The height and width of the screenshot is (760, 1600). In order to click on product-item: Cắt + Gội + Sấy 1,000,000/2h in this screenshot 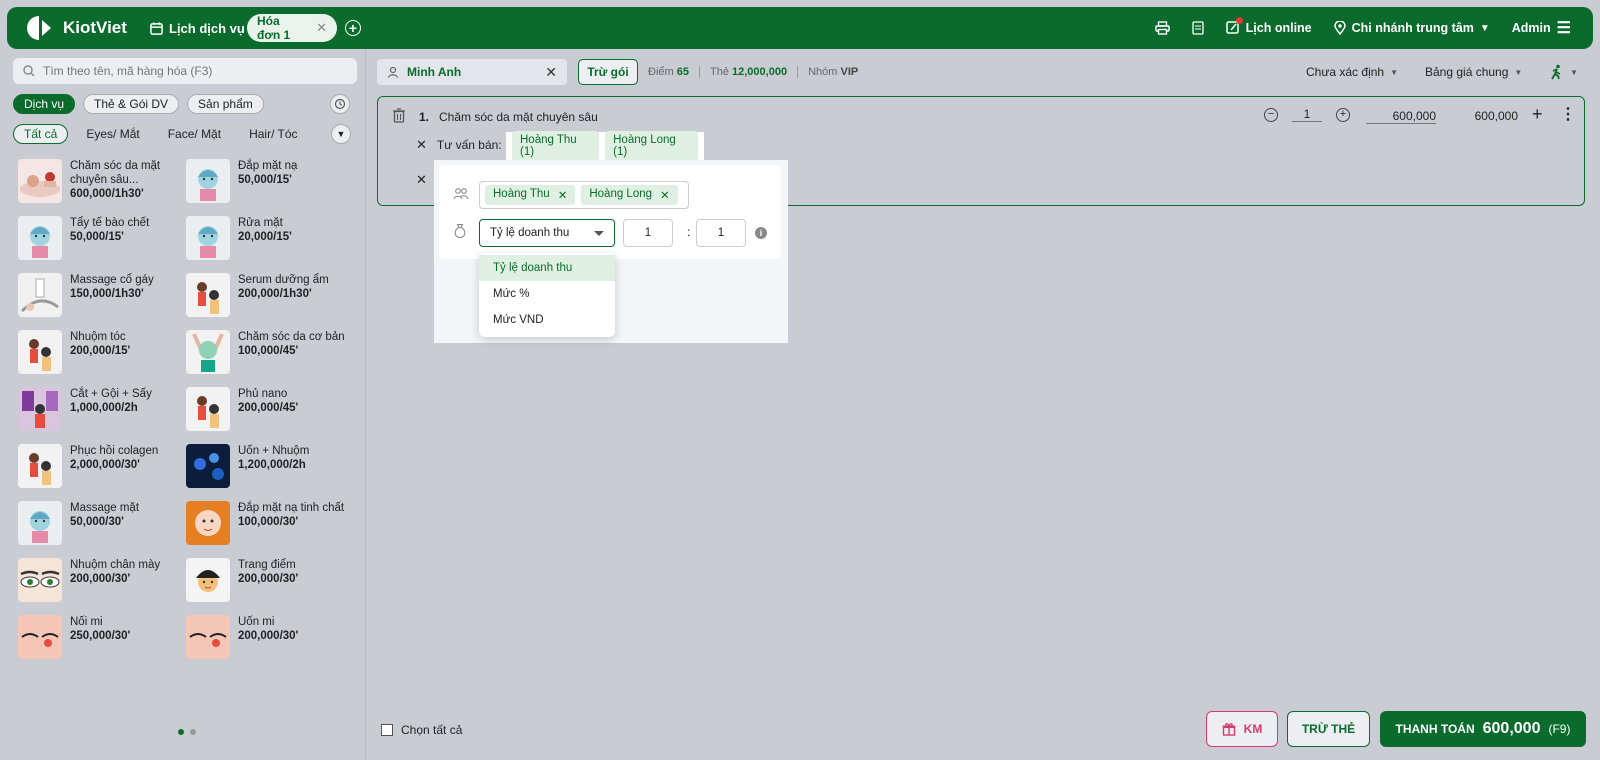, I will do `click(102, 410)`.